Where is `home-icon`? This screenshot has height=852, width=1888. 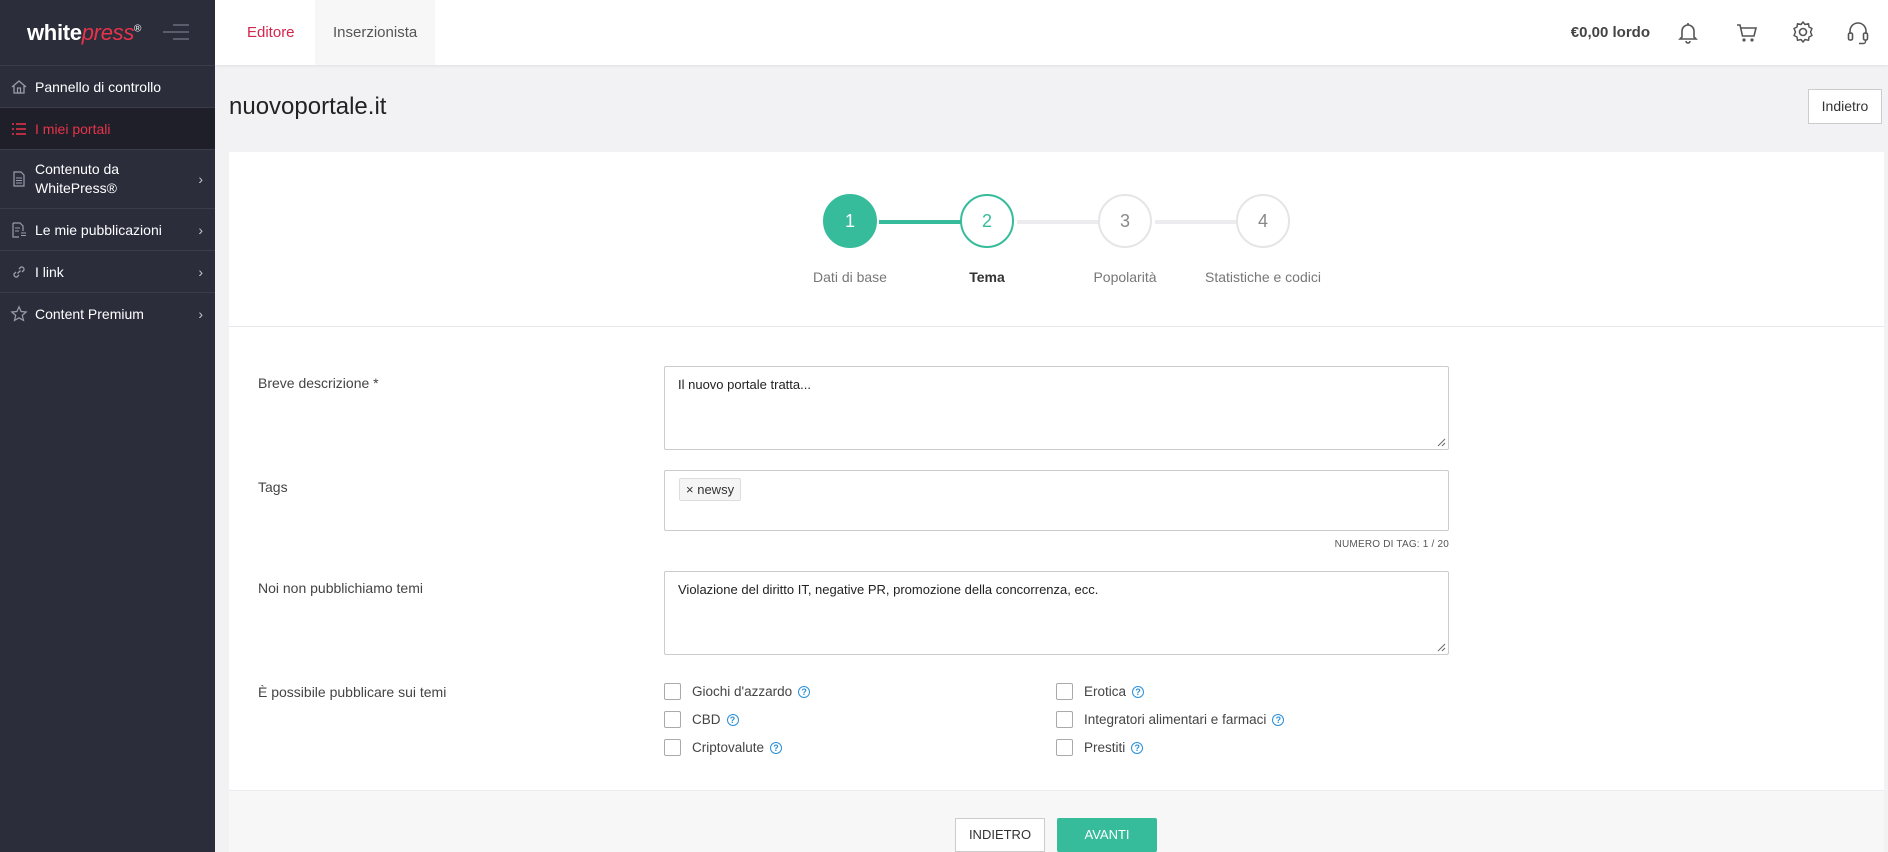 home-icon is located at coordinates (19, 86).